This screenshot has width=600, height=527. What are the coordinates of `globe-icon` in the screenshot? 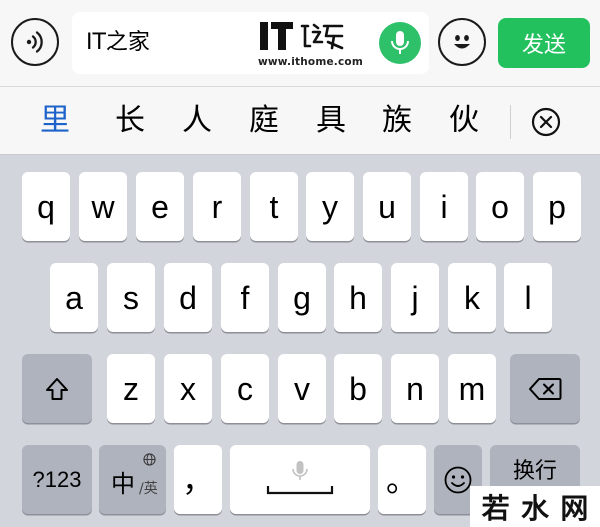 It's located at (149, 459).